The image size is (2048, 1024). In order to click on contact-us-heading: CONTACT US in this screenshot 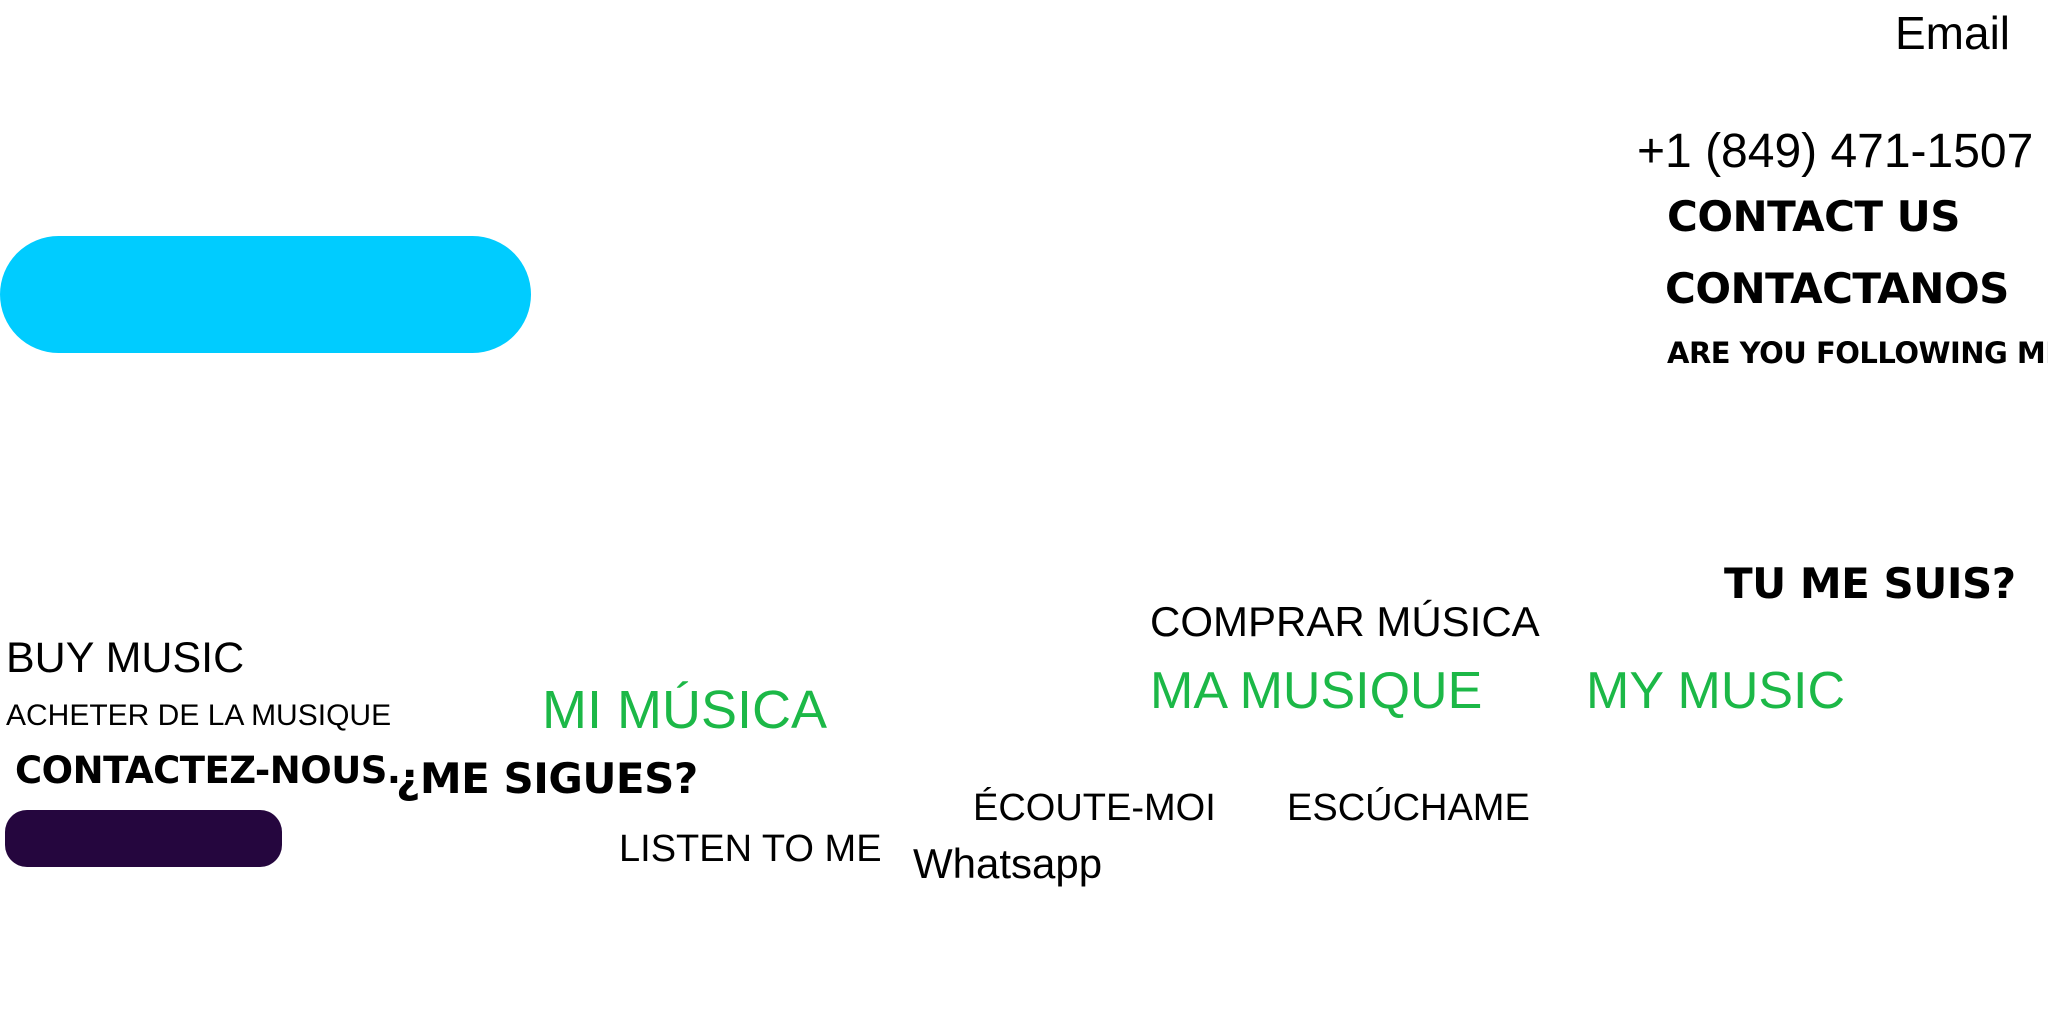, I will do `click(1814, 216)`.